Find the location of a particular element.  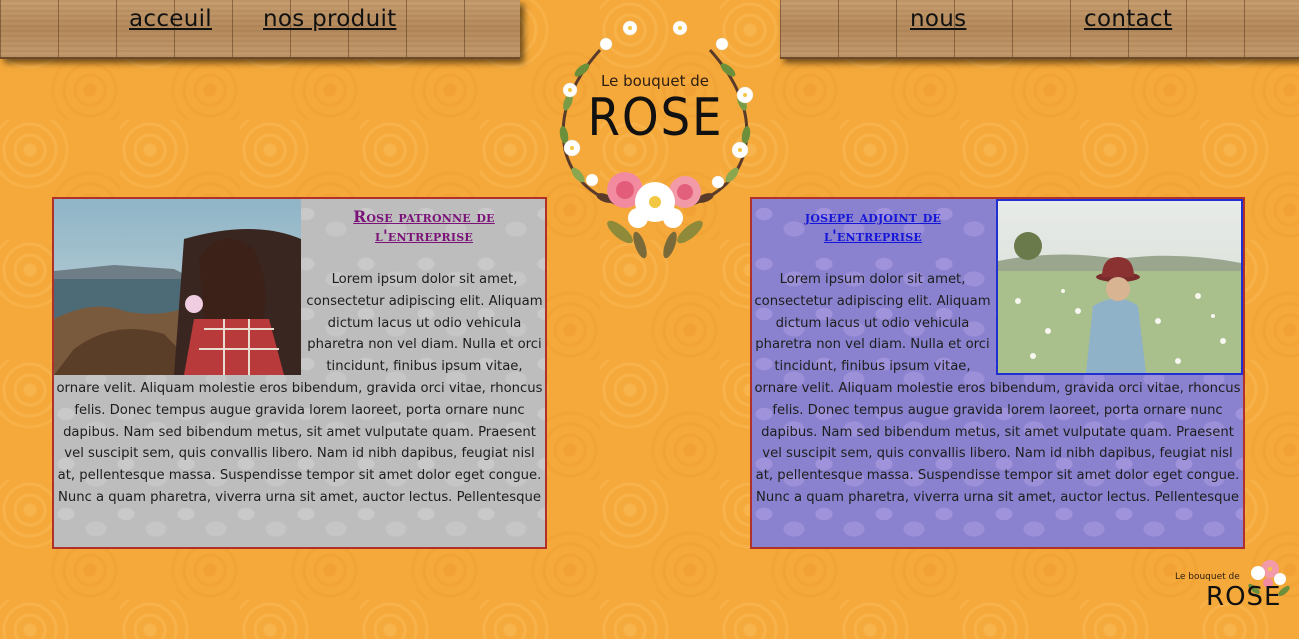

nav-link-nos-produit: nos produit is located at coordinates (329, 19).